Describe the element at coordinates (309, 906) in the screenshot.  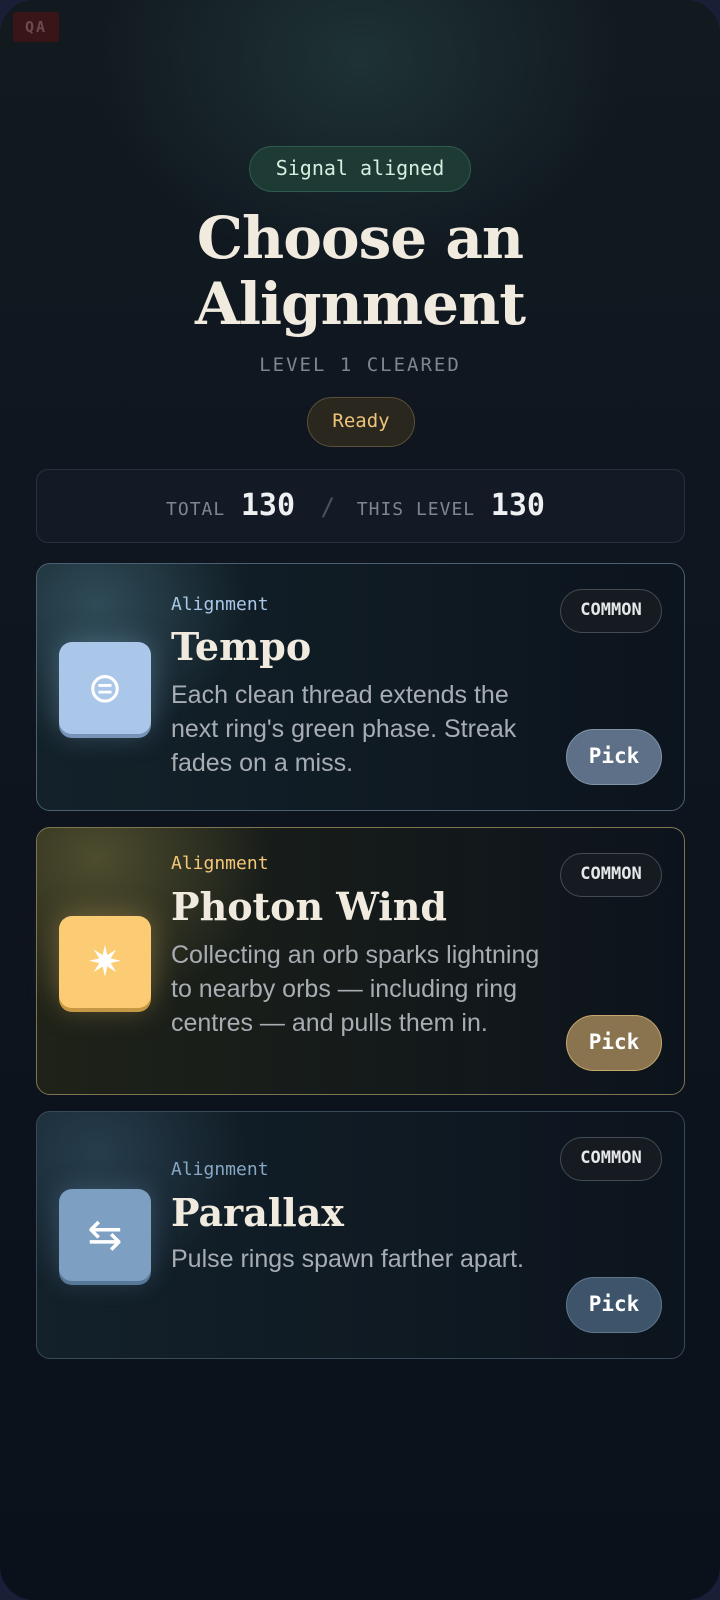
I see `card-name: Photon Wind` at that location.